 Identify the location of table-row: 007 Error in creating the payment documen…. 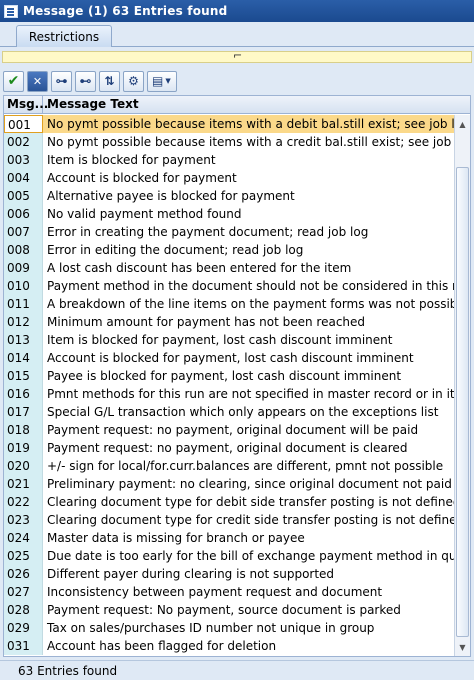
(229, 232).